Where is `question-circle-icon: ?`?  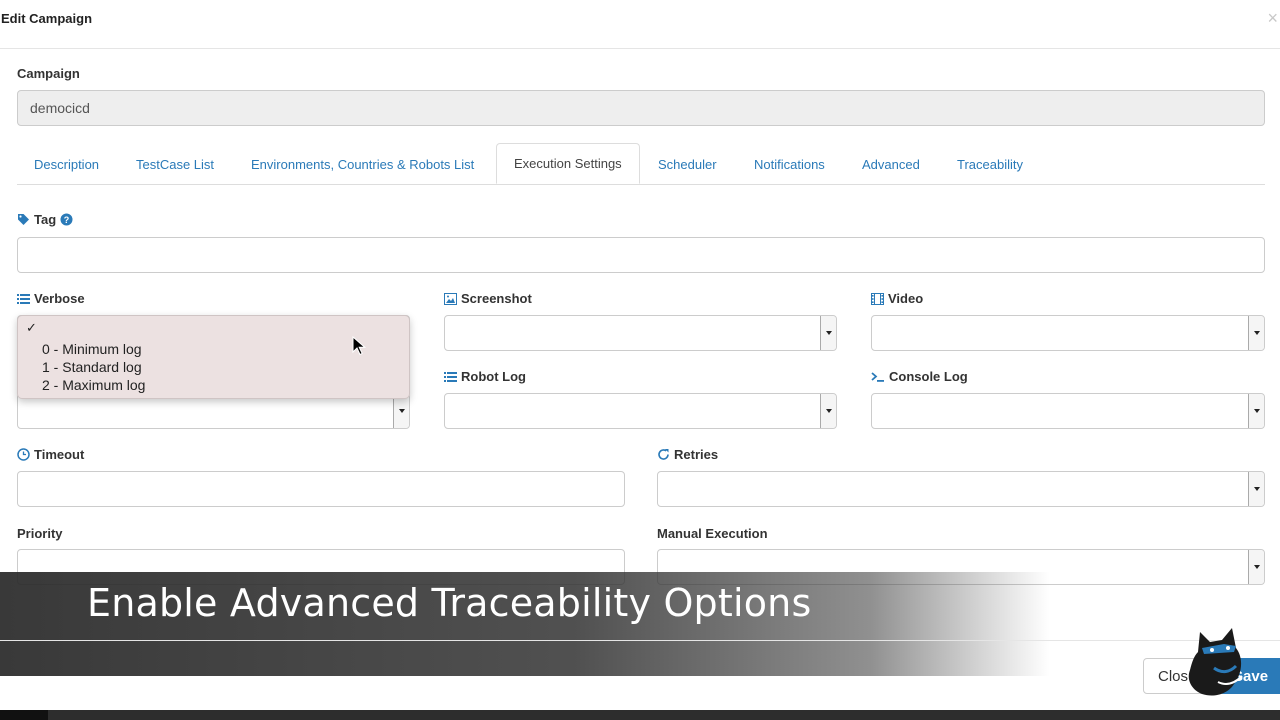
question-circle-icon: ? is located at coordinates (66, 219).